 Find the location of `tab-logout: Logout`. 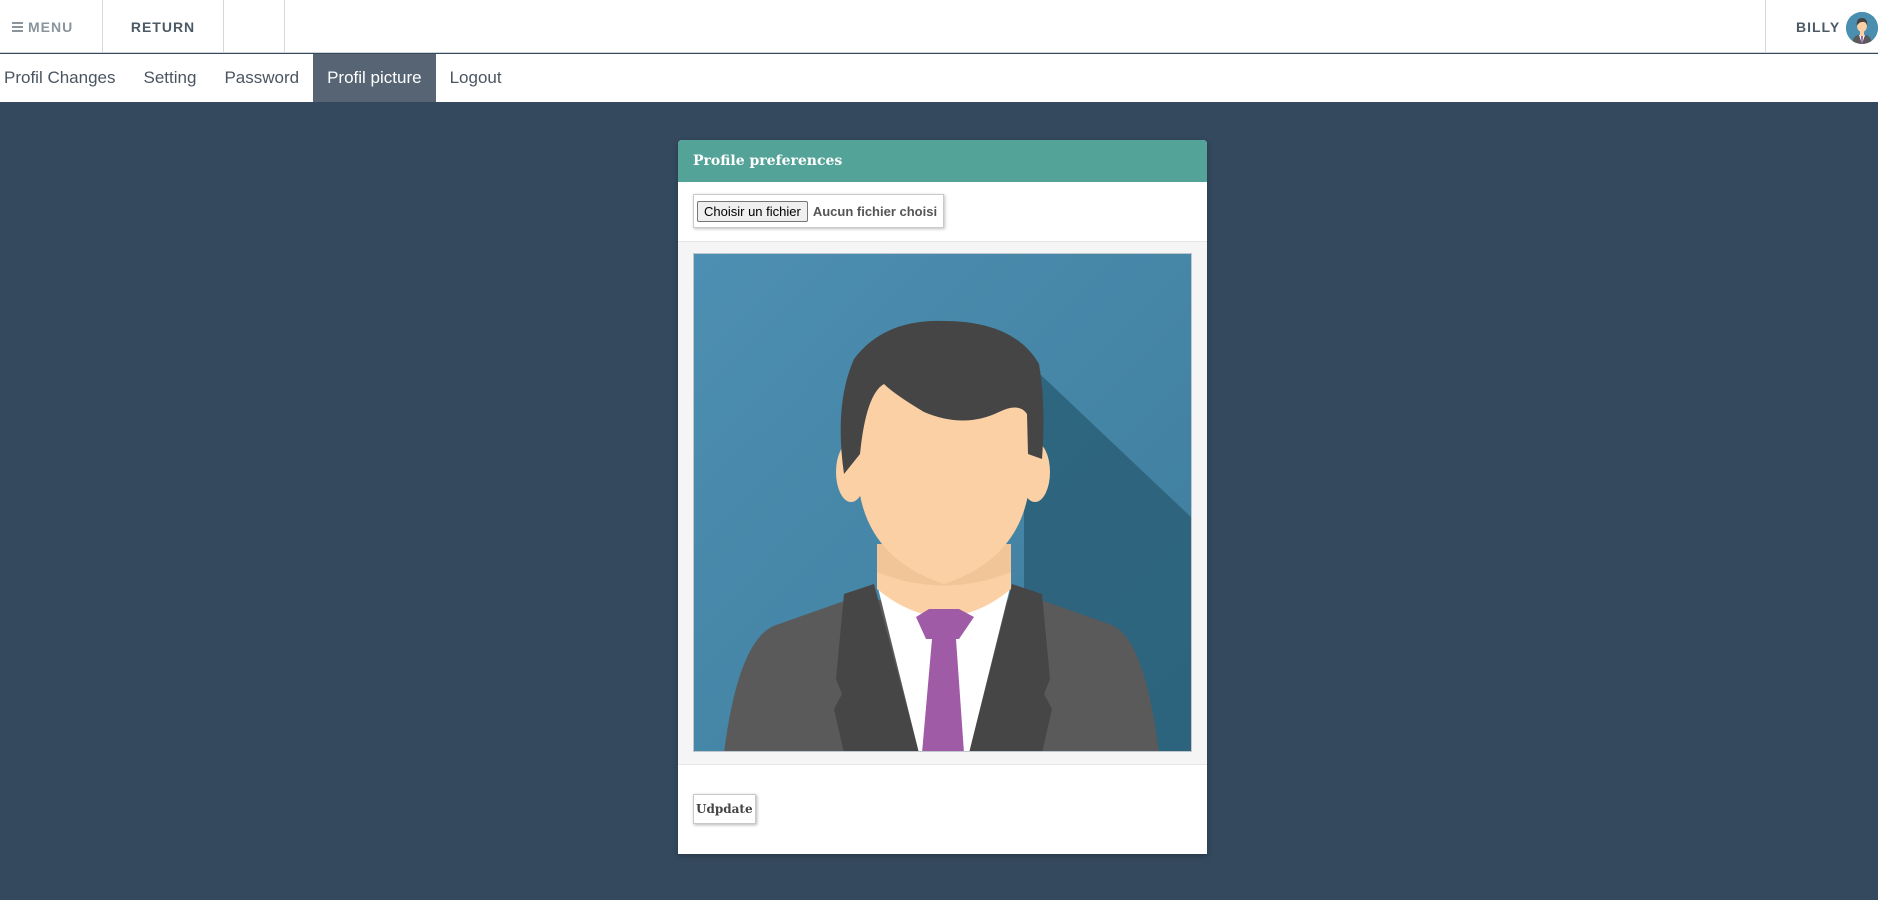

tab-logout: Logout is located at coordinates (476, 78).